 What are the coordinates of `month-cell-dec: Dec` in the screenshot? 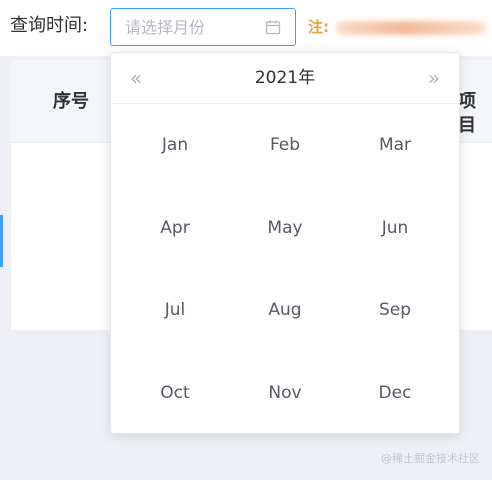 It's located at (395, 393).